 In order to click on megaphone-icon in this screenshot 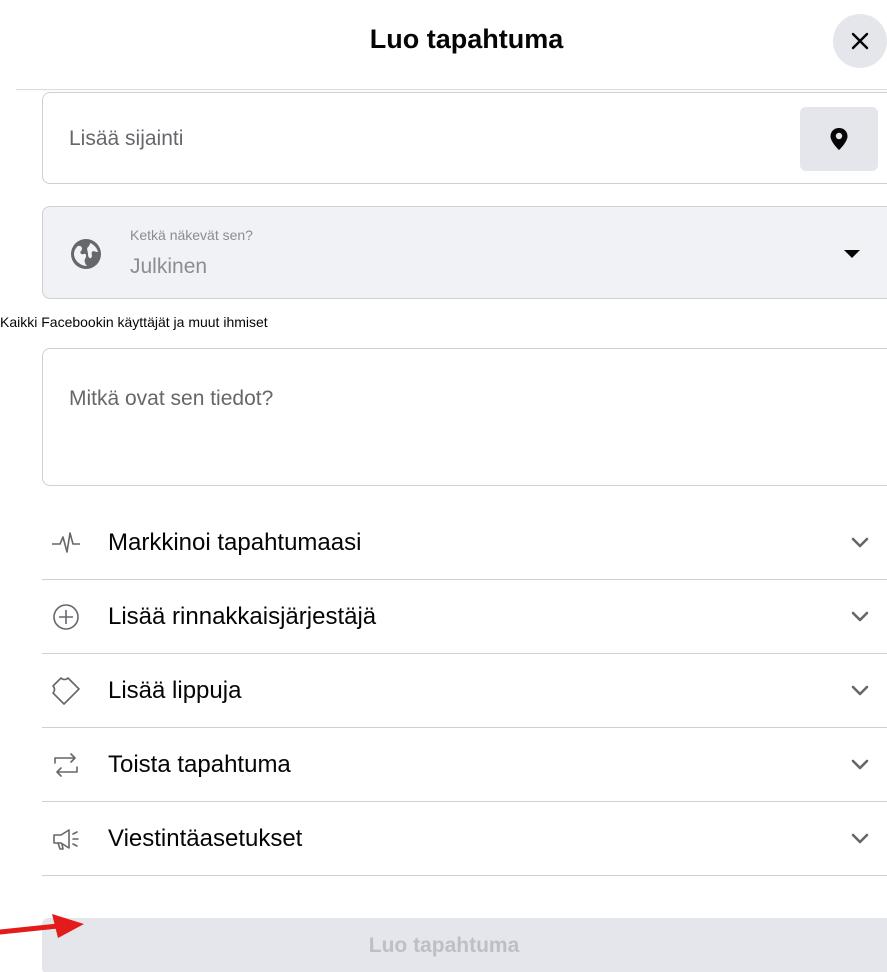, I will do `click(66, 839)`.